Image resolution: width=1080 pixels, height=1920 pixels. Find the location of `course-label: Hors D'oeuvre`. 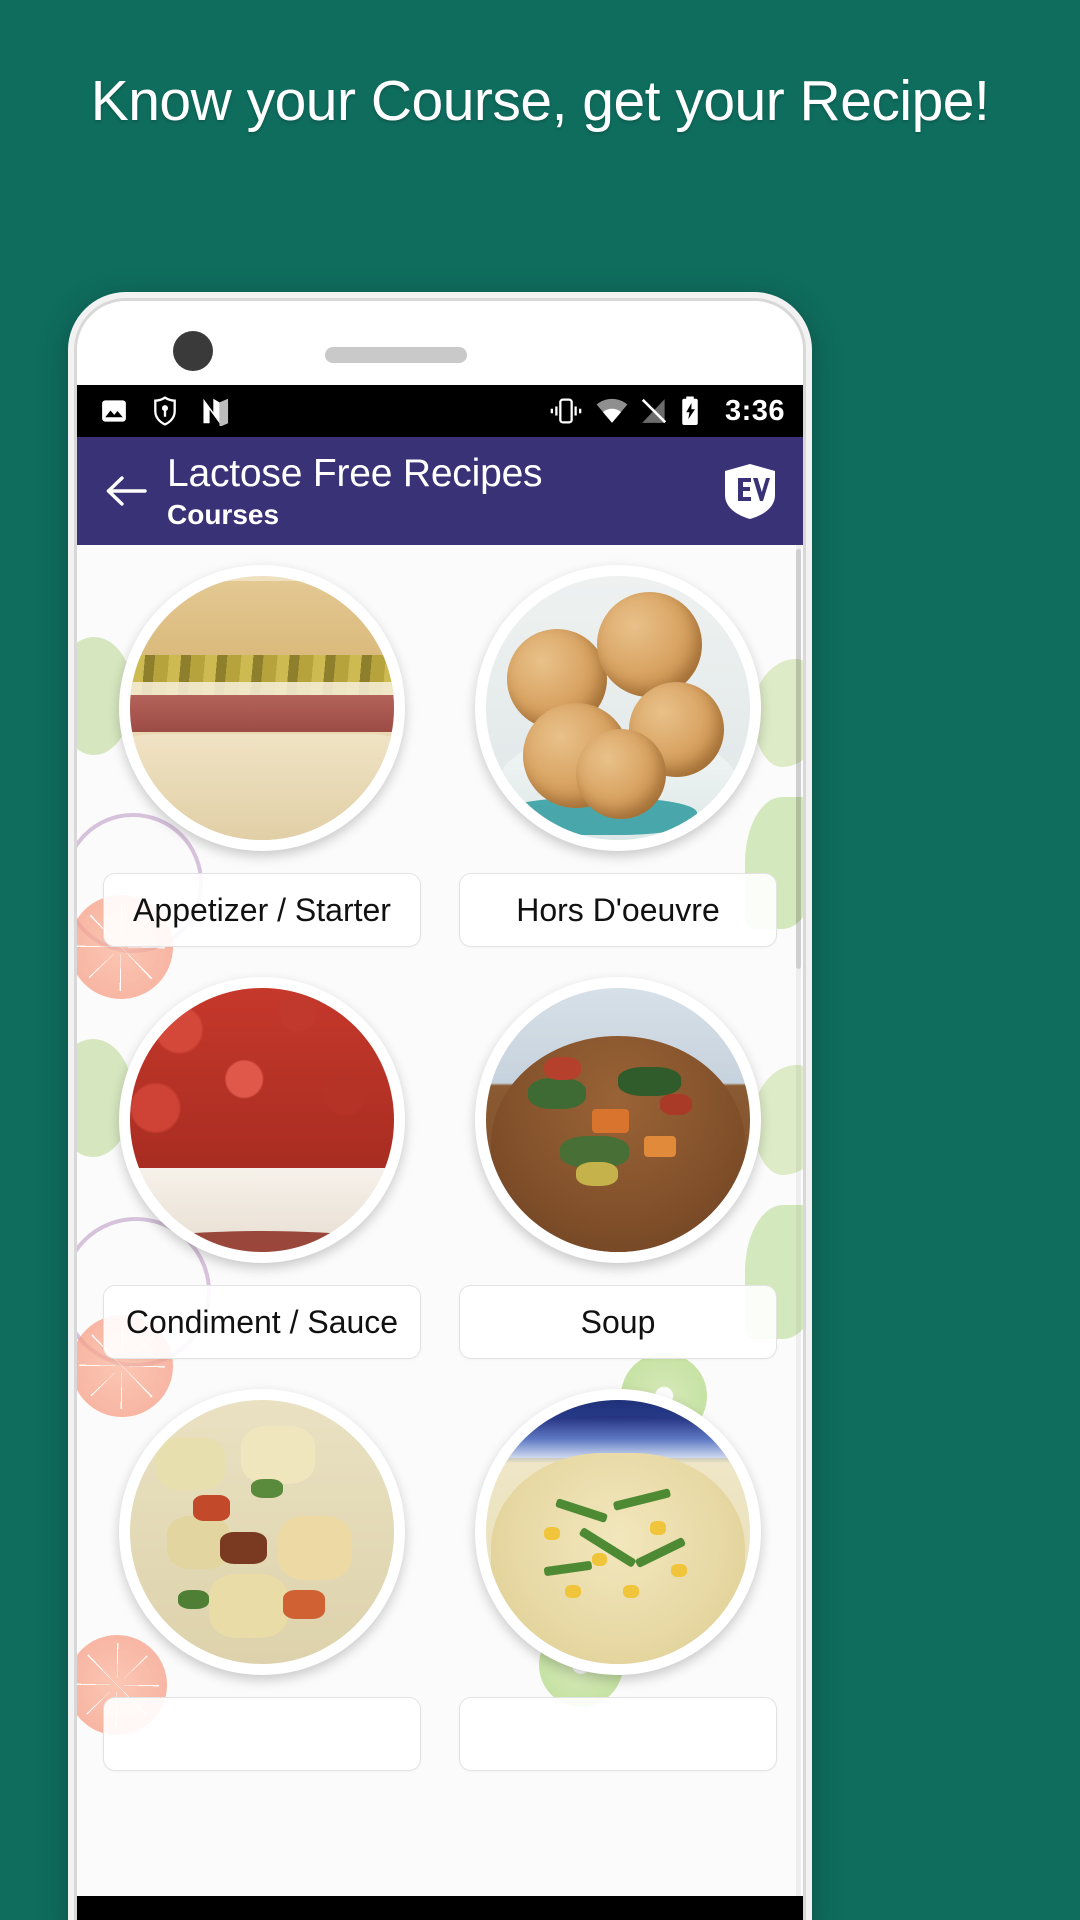

course-label: Hors D'oeuvre is located at coordinates (618, 910).